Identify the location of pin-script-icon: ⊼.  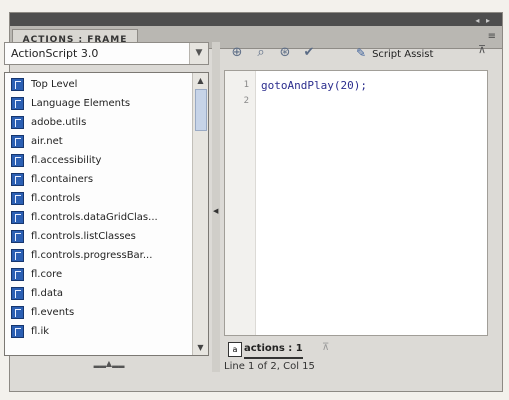
(325, 347).